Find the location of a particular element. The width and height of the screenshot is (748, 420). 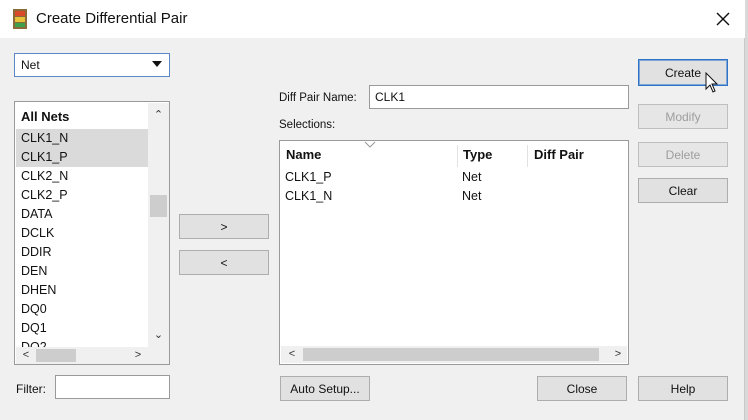

filter-input is located at coordinates (112, 387).